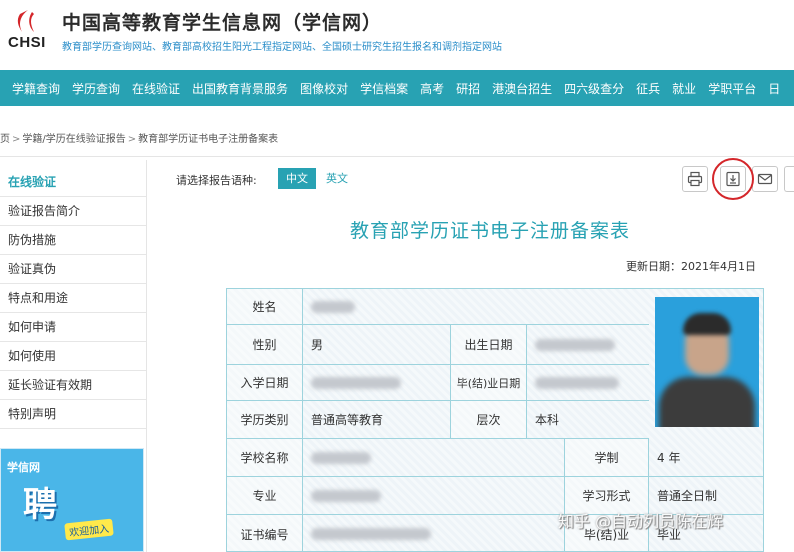 The height and width of the screenshot is (552, 794). Describe the element at coordinates (73, 240) in the screenshot. I see `sidebar-item-anti-fake: 防伪措施` at that location.